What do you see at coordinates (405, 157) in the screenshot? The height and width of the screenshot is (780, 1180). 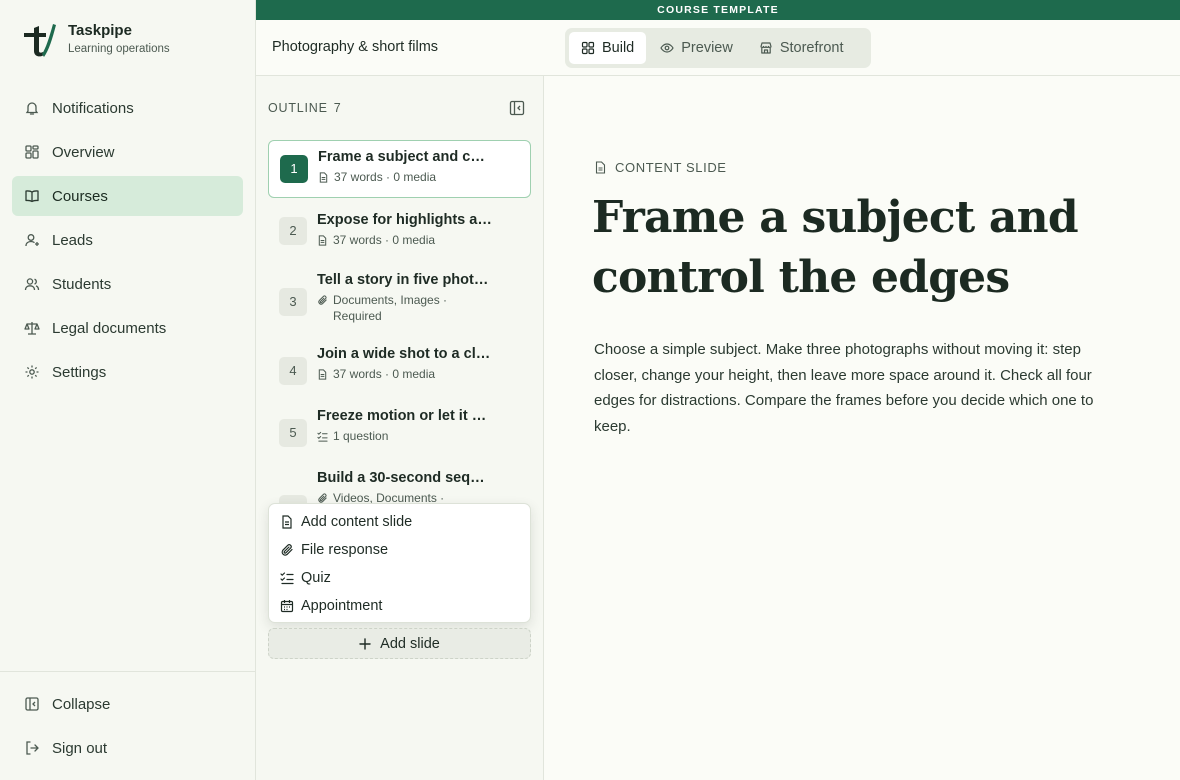 I see `slide-title: Frame a subject and control the edges` at bounding box center [405, 157].